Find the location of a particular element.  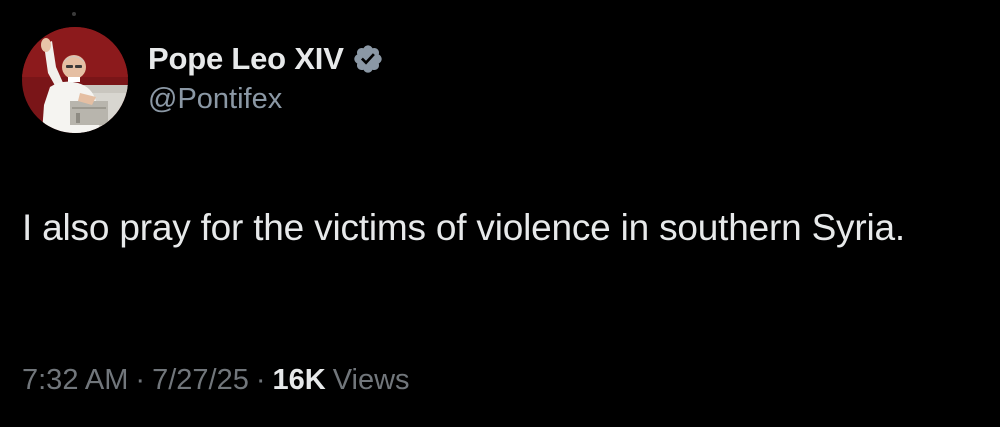

tweet-date: 7/27/25 is located at coordinates (200, 380).